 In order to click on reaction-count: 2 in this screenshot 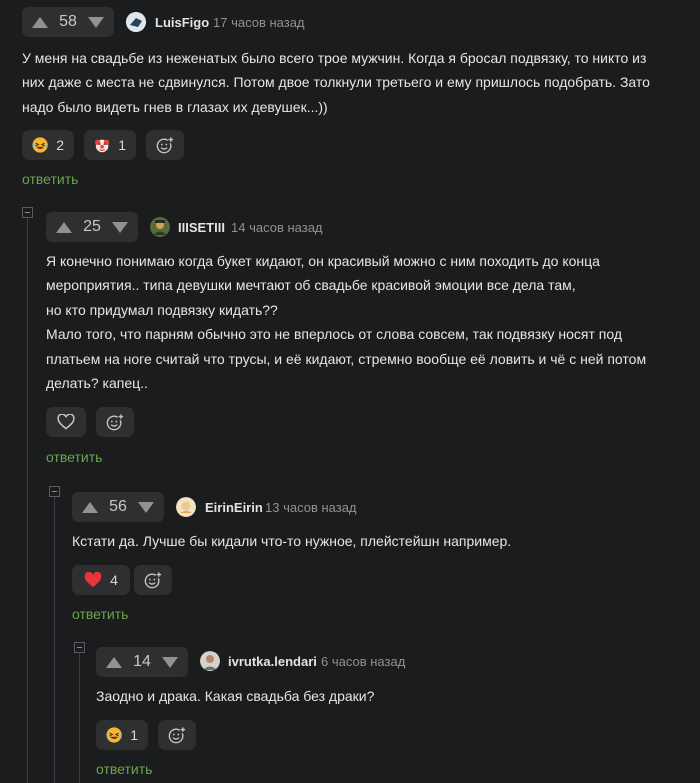, I will do `click(60, 145)`.